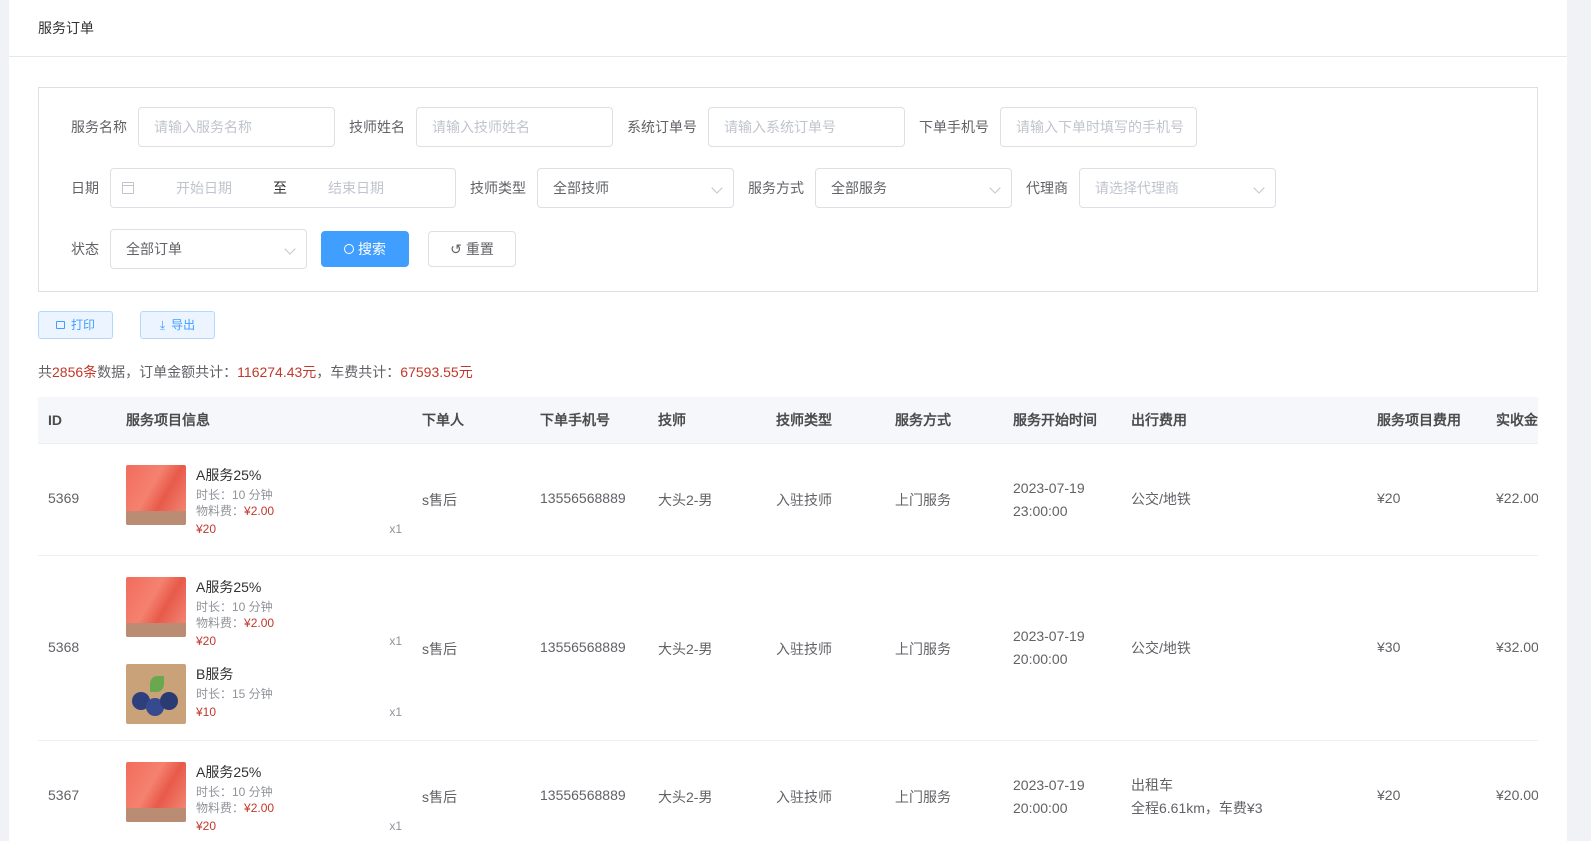  I want to click on received-amount: ¥32.00, so click(1517, 647).